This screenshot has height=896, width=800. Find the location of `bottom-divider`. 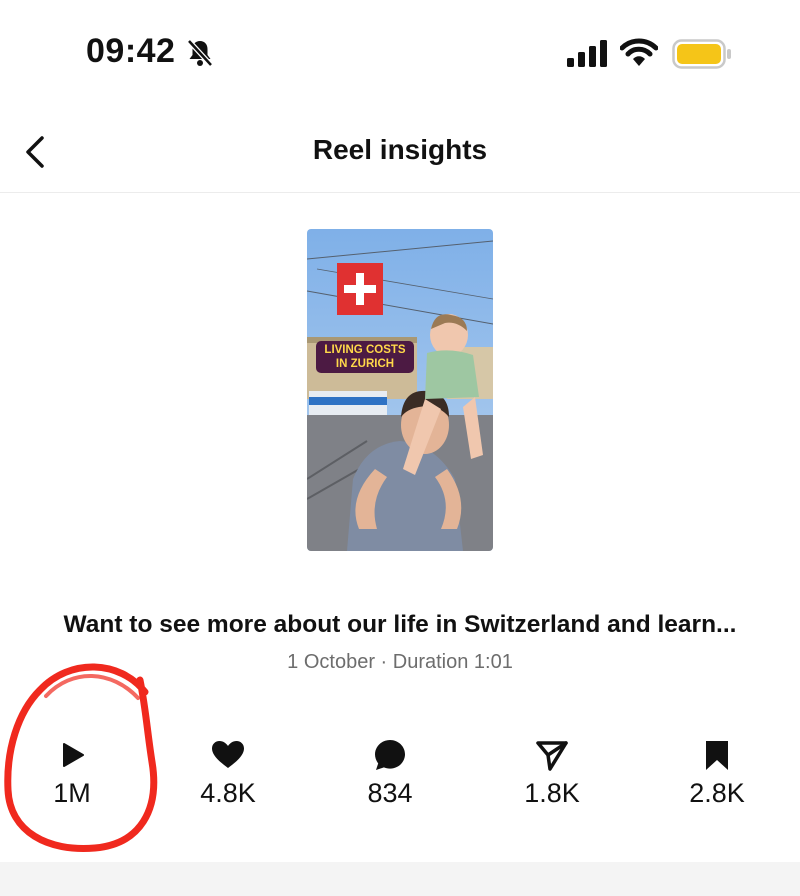

bottom-divider is located at coordinates (400, 879).